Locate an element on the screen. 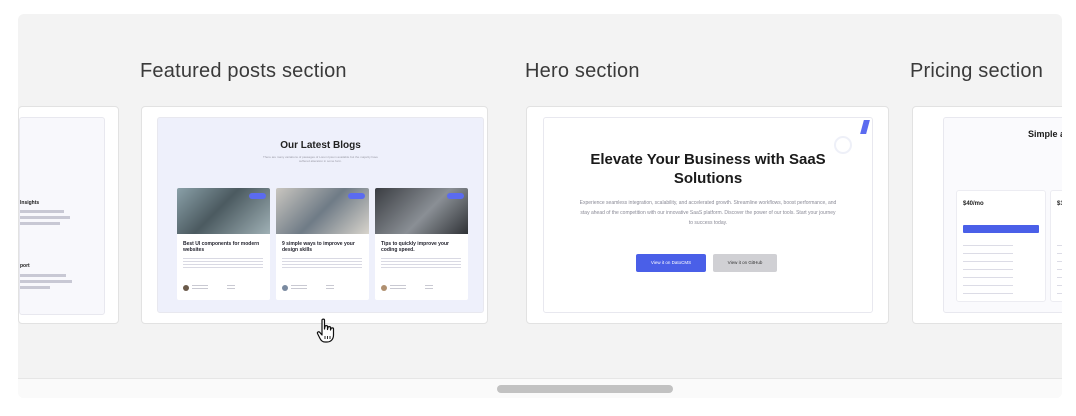 The height and width of the screenshot is (416, 1076). scrollbar-thumb is located at coordinates (585, 389).